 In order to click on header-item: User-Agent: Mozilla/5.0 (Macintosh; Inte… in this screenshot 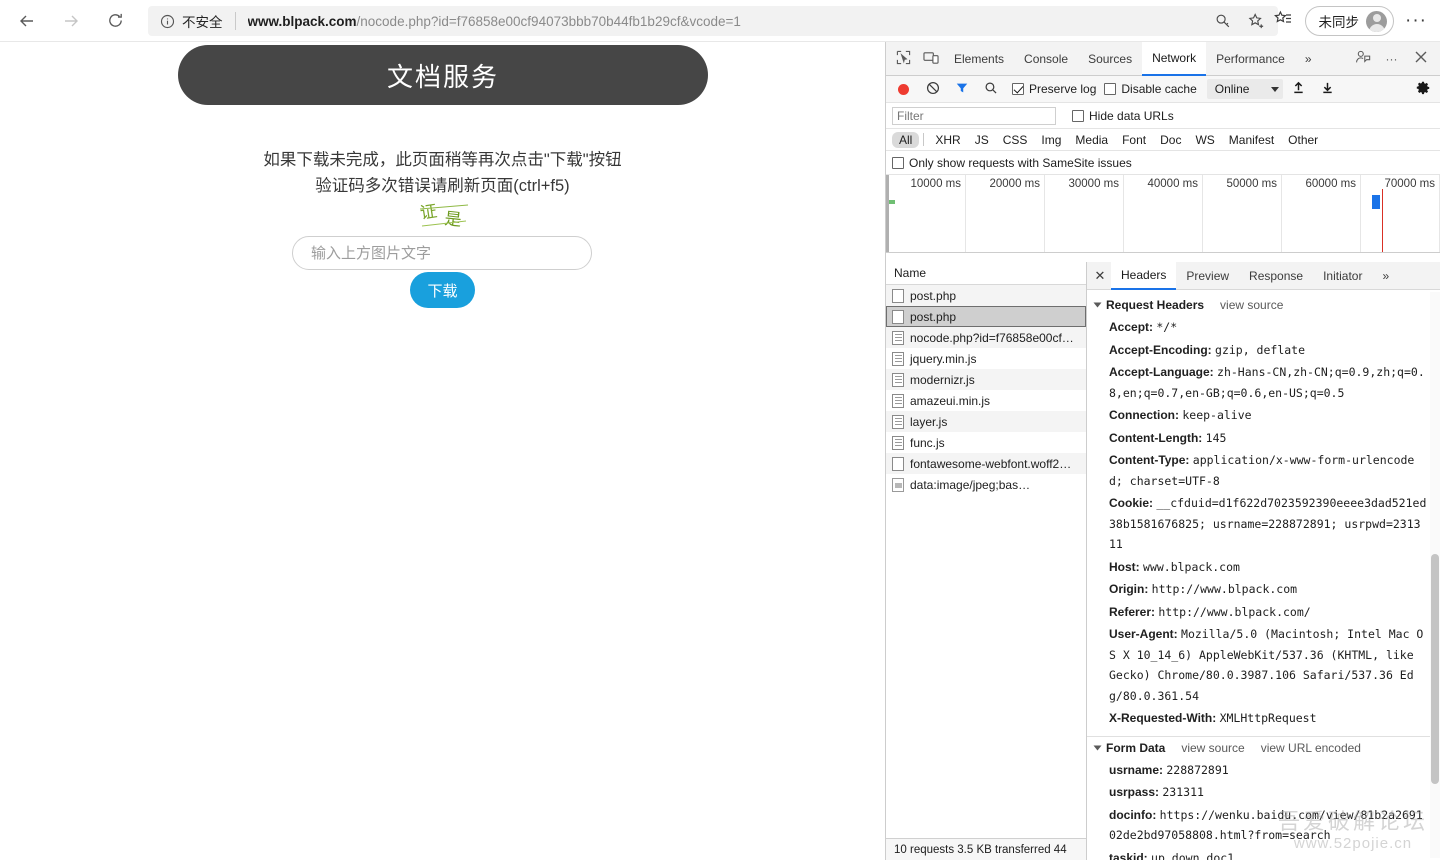, I will do `click(1263, 665)`.